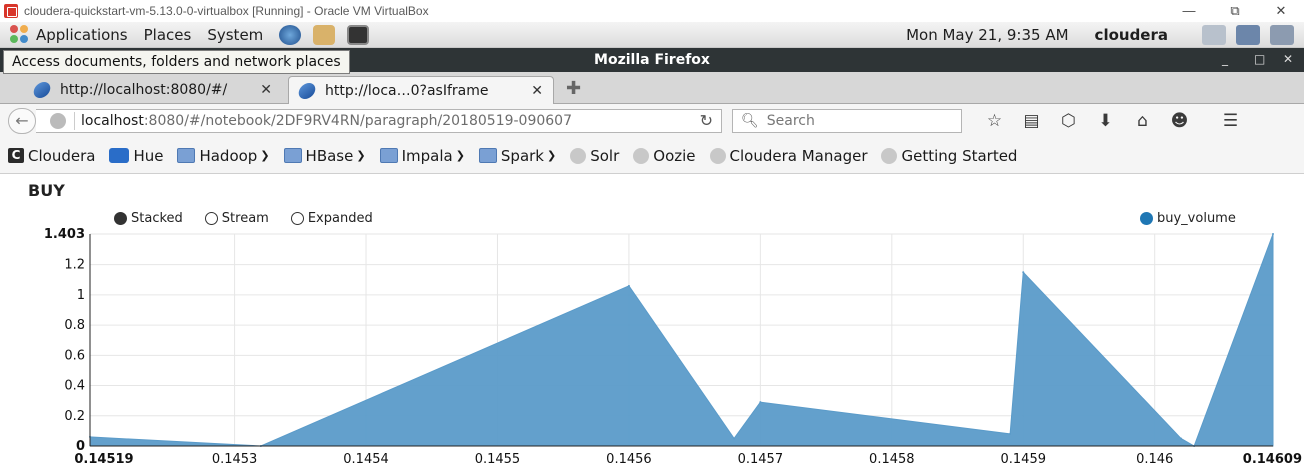 The image size is (1304, 474). I want to click on y-tick-label: 1, so click(81, 295).